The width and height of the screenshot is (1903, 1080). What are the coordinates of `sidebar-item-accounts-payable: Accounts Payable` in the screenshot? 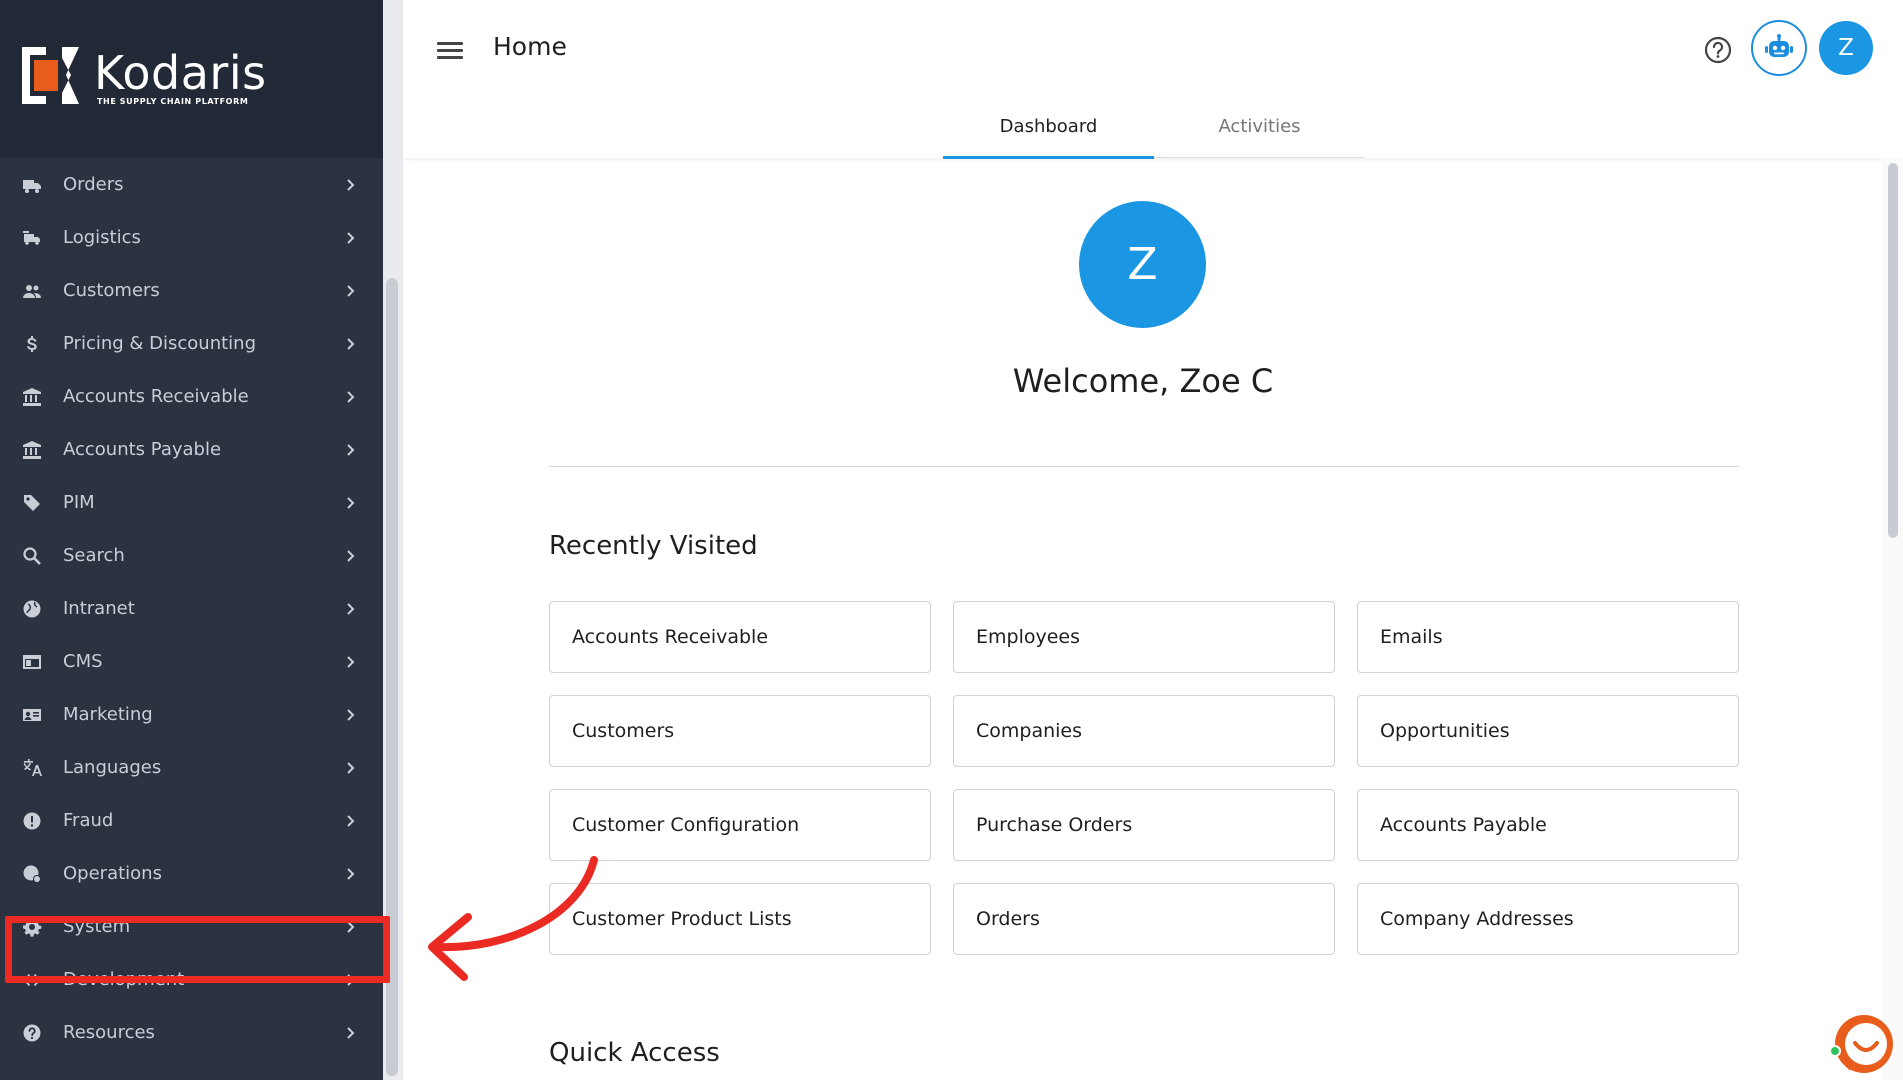 It's located at (191, 449).